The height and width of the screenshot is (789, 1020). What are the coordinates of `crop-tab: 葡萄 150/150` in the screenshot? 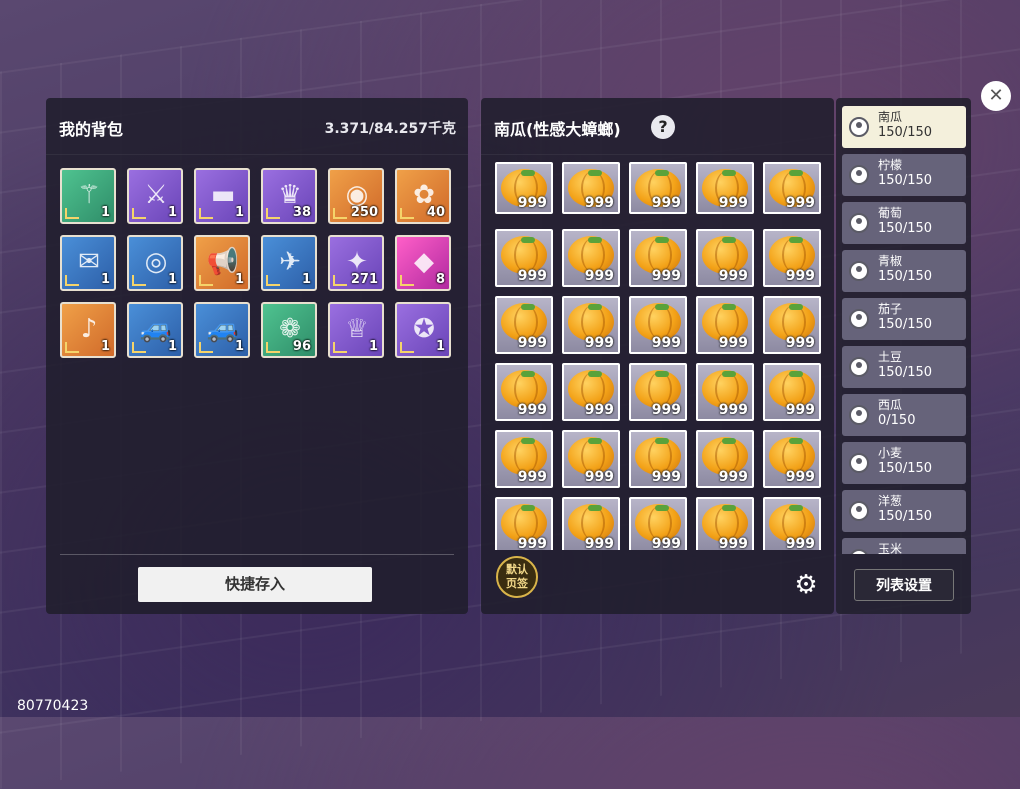 It's located at (904, 223).